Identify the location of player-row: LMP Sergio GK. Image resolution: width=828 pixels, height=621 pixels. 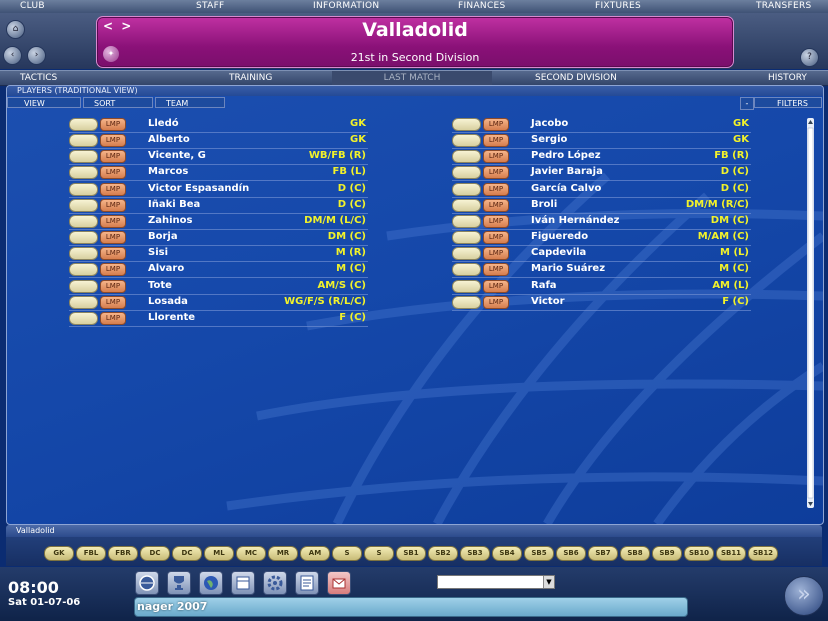
(601, 141).